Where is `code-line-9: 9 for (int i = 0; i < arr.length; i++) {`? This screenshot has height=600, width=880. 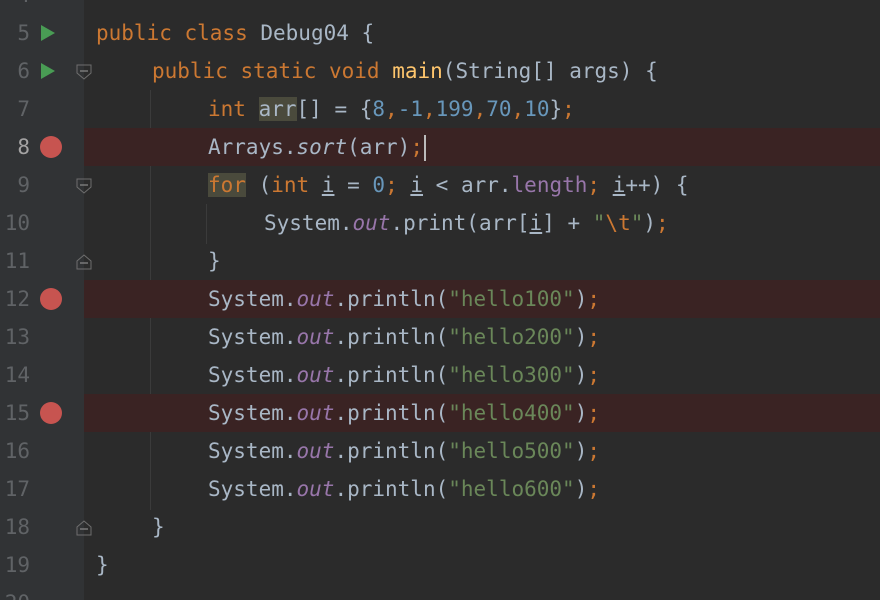 code-line-9: 9 for (int i = 0; i < arr.length; i++) { is located at coordinates (440, 185).